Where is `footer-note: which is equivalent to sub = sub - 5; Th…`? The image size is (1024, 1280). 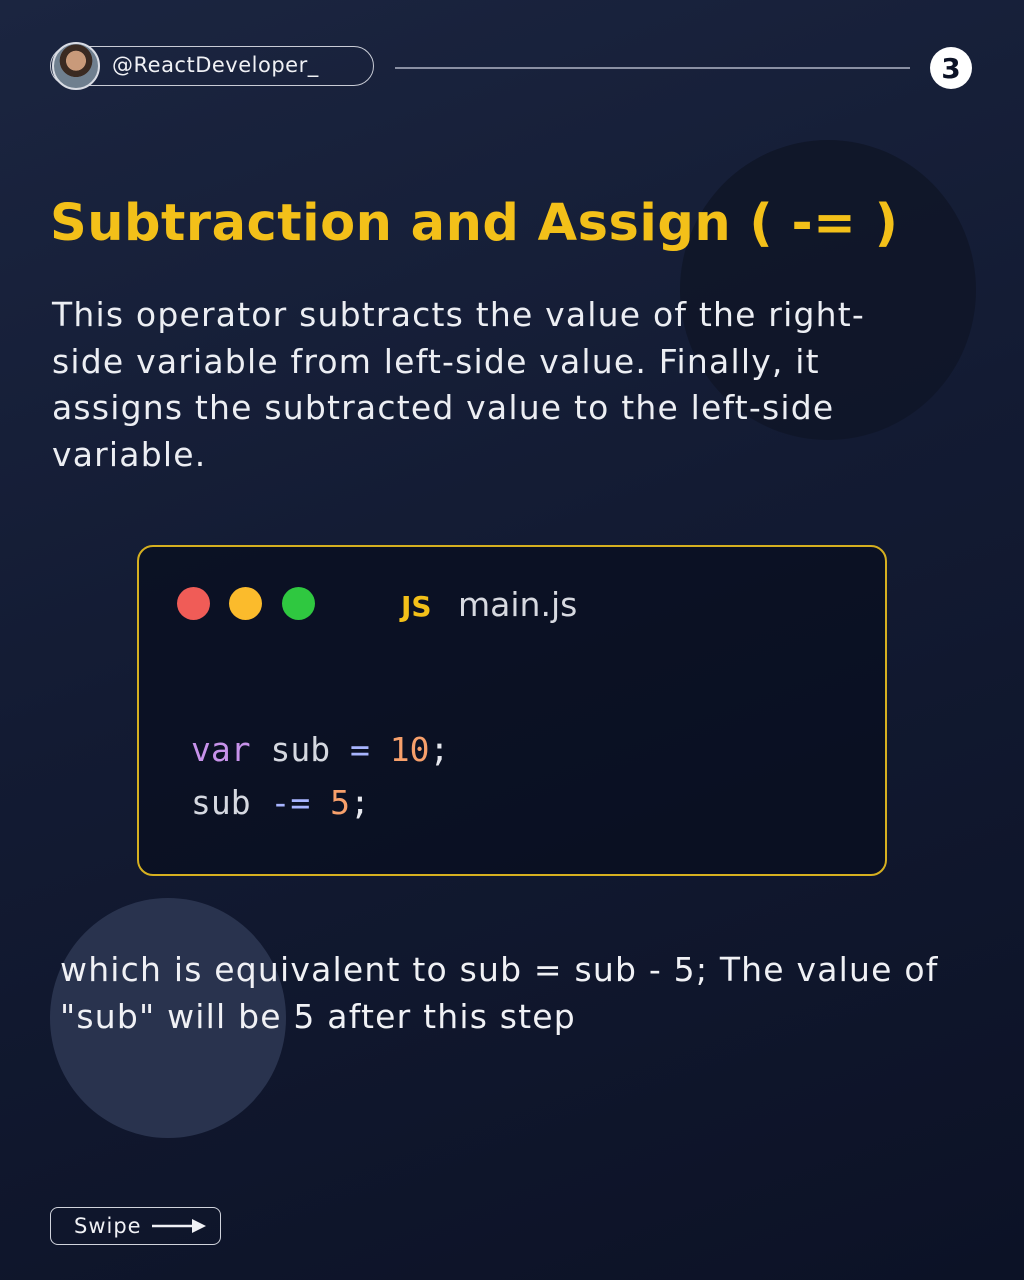 footer-note: which is equivalent to sub = sub - 5; Th… is located at coordinates (499, 993).